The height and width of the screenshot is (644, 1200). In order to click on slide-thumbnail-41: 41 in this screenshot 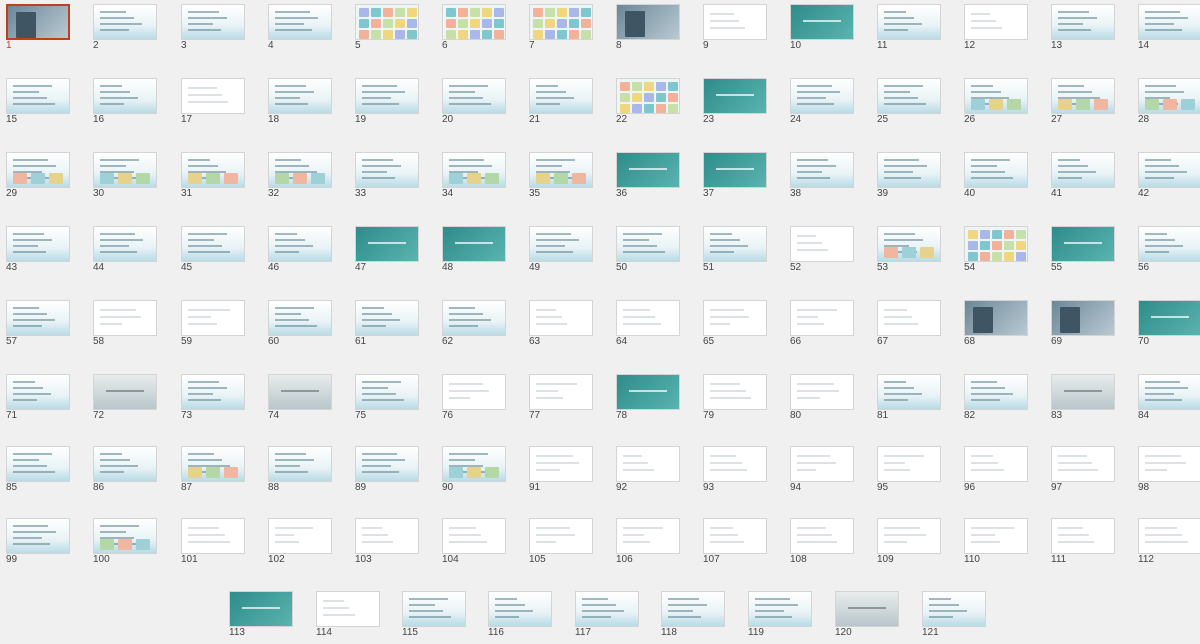, I will do `click(1083, 175)`.